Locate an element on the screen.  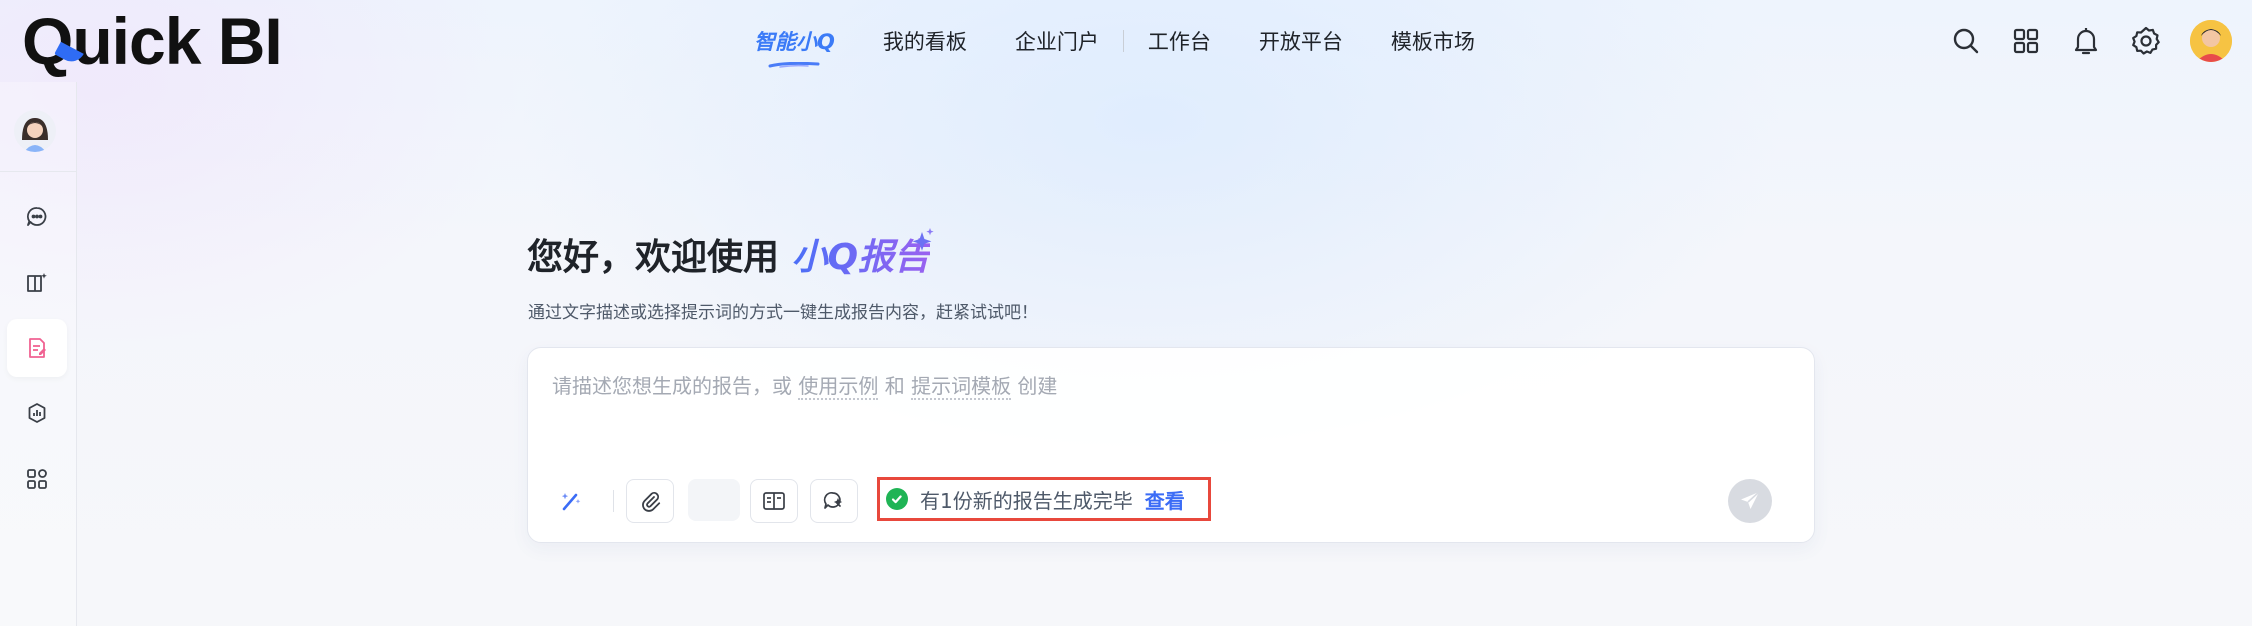
report-ready-notice: 有1份新的报告生成完毕 查看 is located at coordinates (1044, 499).